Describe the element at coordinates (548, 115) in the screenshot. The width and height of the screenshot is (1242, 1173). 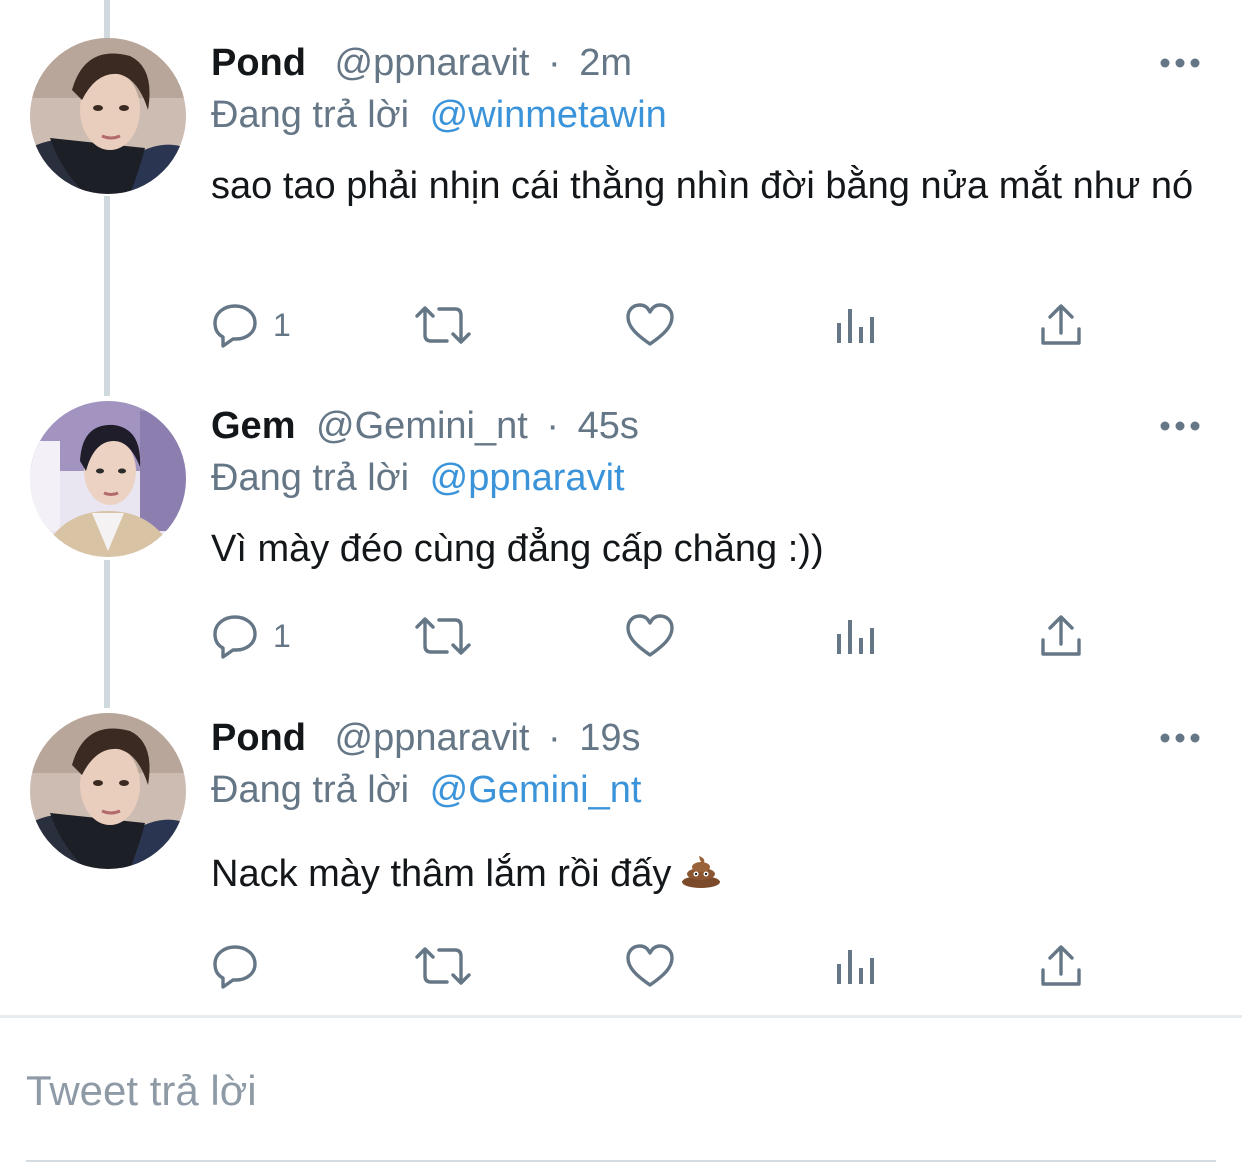
I see `replying-to-mention: @winmetawin` at that location.